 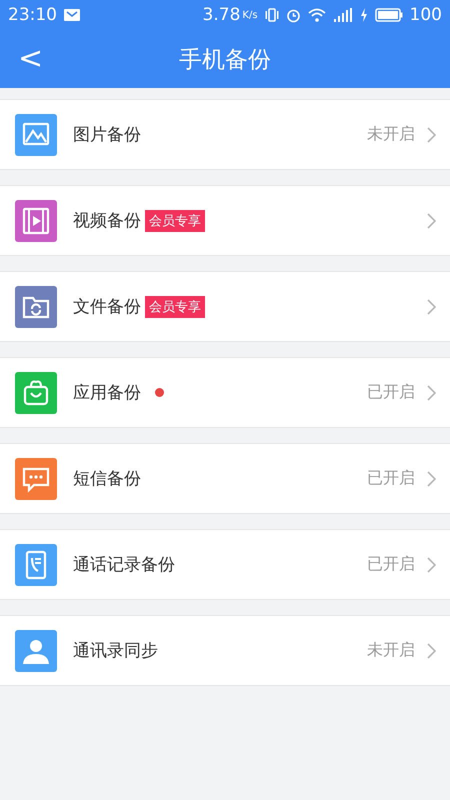 What do you see at coordinates (317, 15) in the screenshot?
I see `wifi-icon` at bounding box center [317, 15].